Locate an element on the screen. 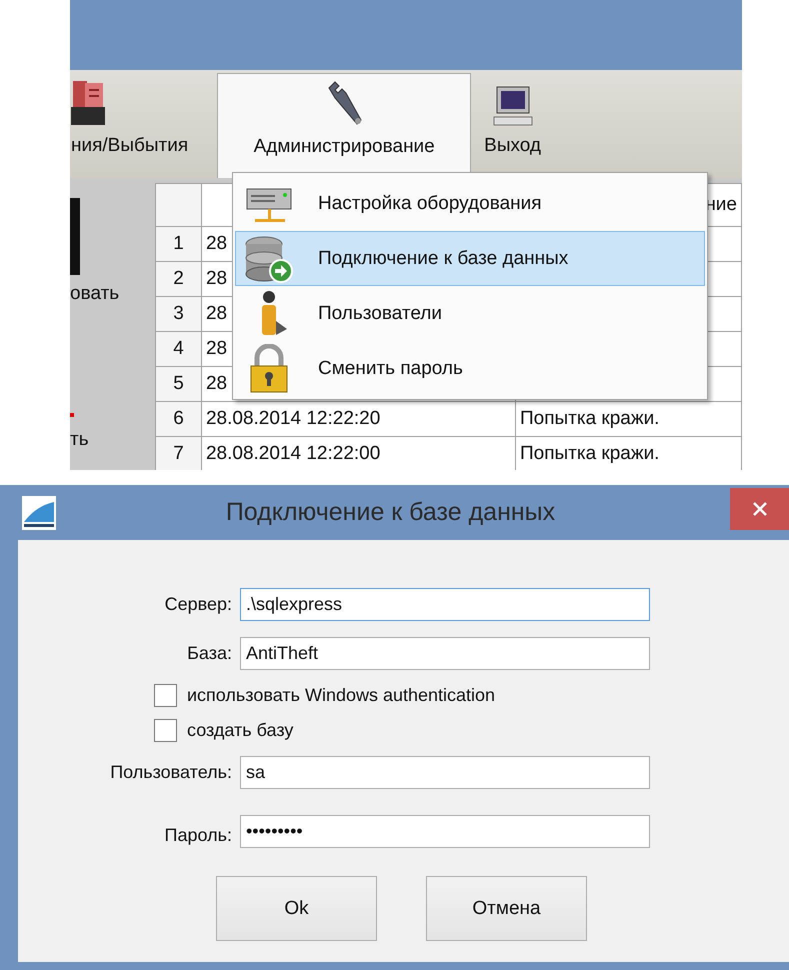 This screenshot has width=789, height=970. tile-icon is located at coordinates (75, 236).